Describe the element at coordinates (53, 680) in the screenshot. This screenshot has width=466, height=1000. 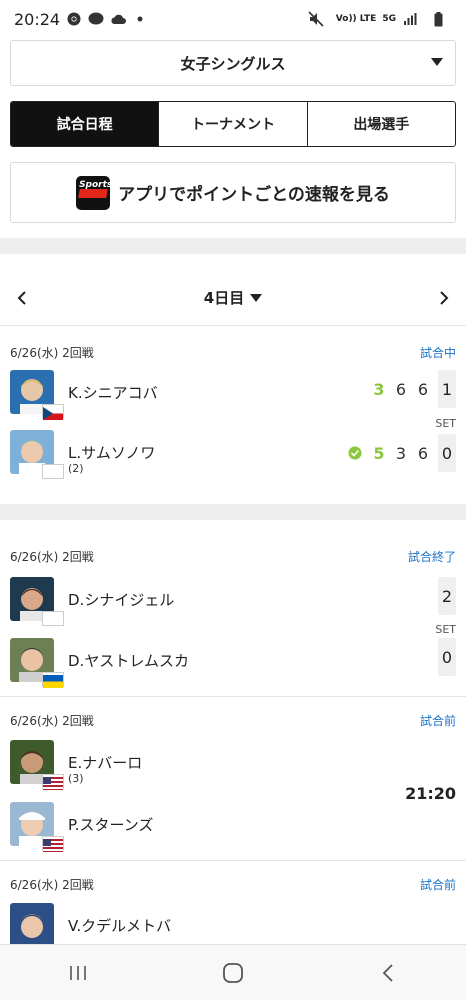
I see `flag-ukraine-icon` at that location.